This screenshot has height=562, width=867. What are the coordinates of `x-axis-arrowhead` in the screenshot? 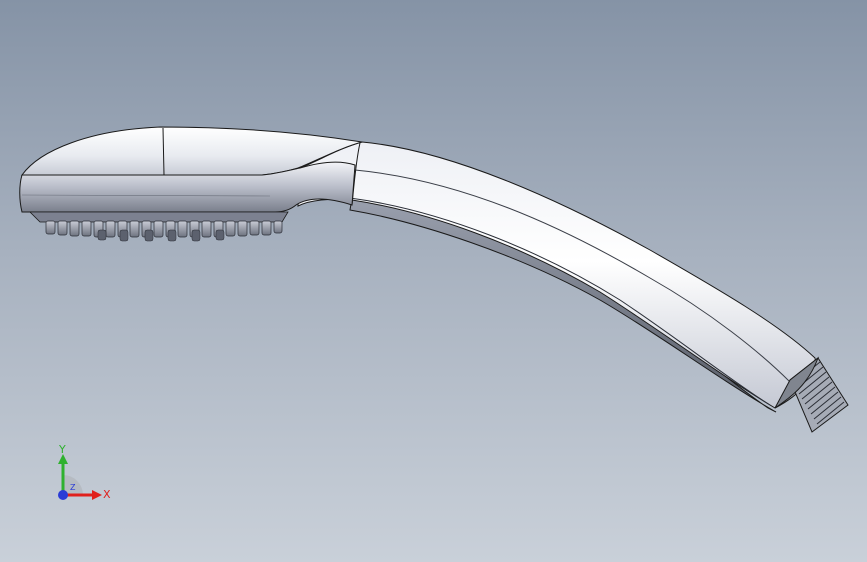 It's located at (97, 495).